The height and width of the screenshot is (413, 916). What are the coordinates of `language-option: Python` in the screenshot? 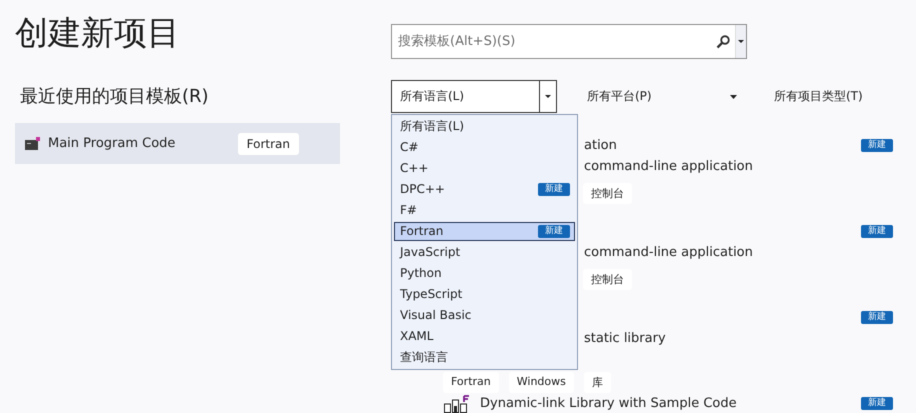 It's located at (484, 273).